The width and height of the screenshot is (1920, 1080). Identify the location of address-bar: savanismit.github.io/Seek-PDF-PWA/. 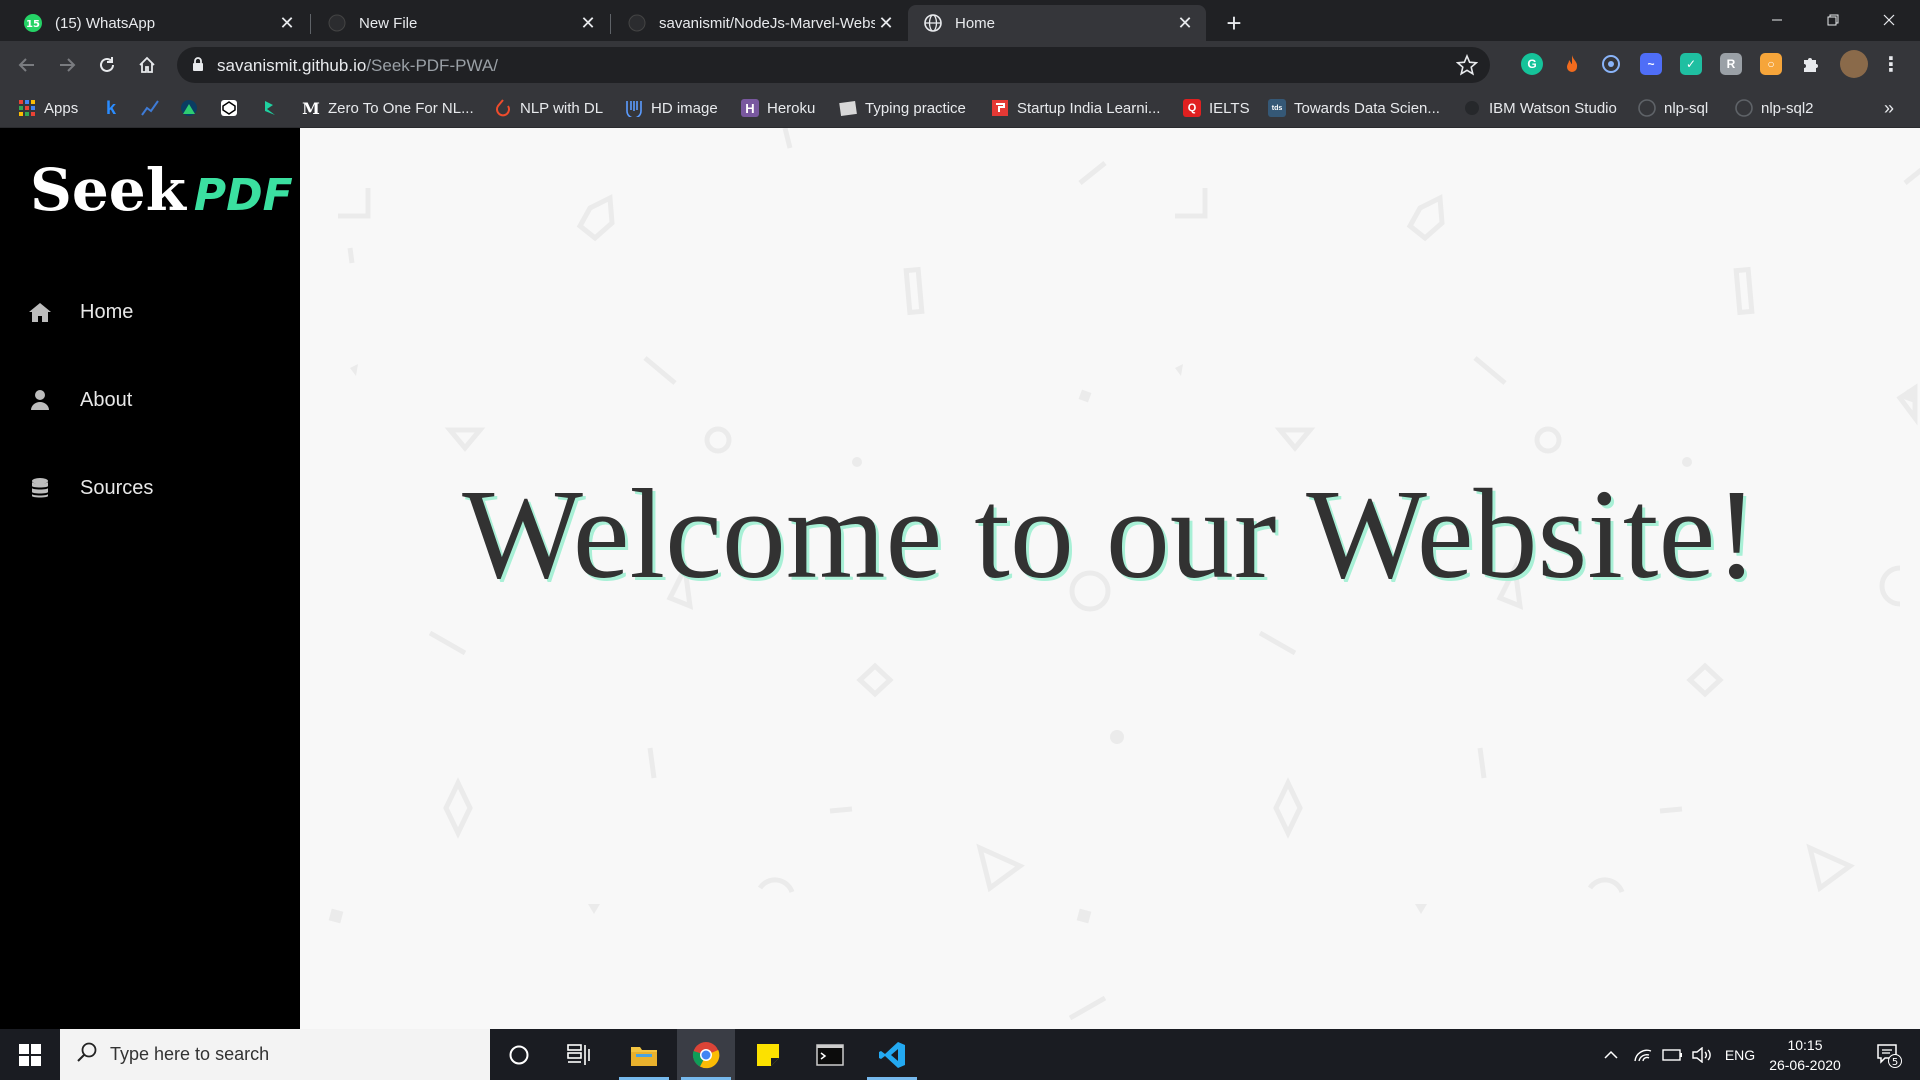
(833, 65).